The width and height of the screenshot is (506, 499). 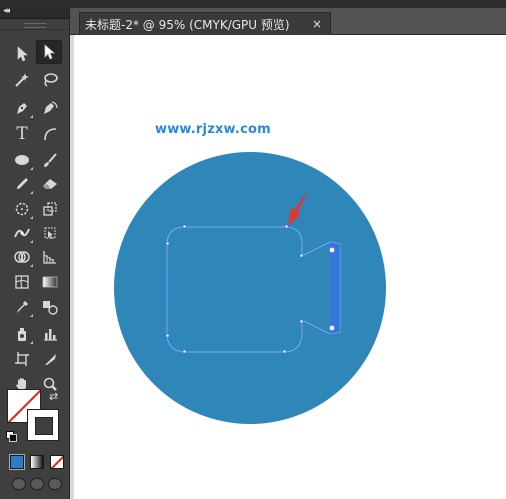 I want to click on lens-edge, so click(x=335, y=288).